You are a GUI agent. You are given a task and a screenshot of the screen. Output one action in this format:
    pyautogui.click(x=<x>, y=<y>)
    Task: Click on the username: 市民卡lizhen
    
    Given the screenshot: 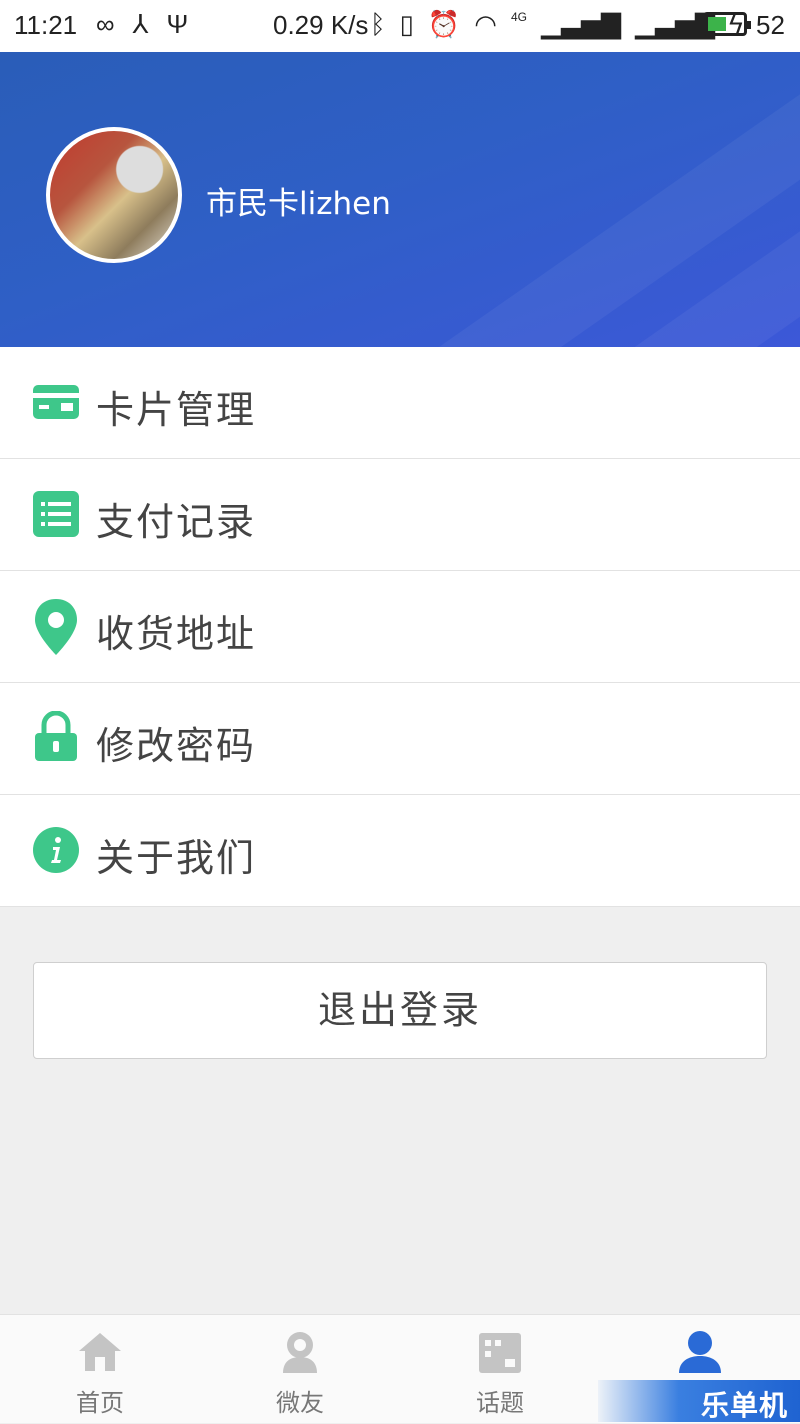 What is the action you would take?
    pyautogui.click(x=298, y=200)
    